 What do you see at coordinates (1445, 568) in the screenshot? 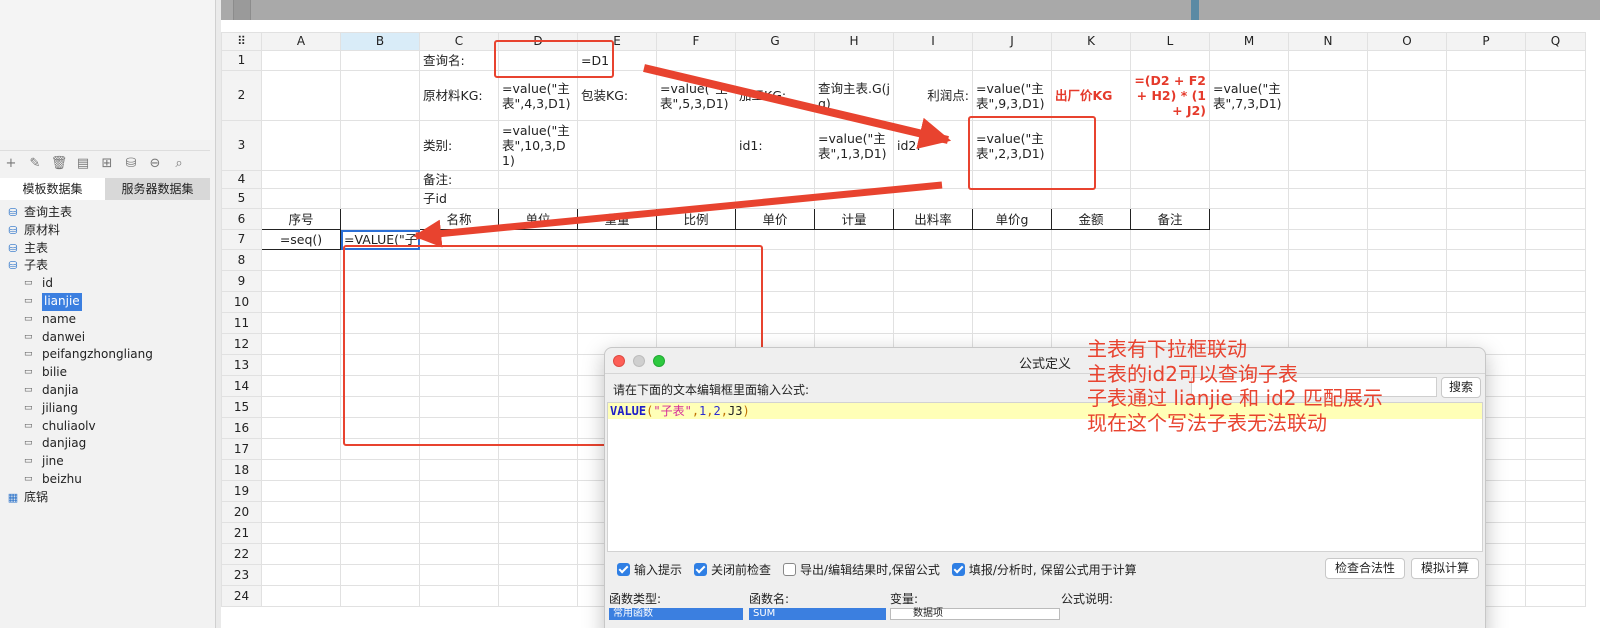
I see `simulate-calc-button: 模拟计算` at bounding box center [1445, 568].